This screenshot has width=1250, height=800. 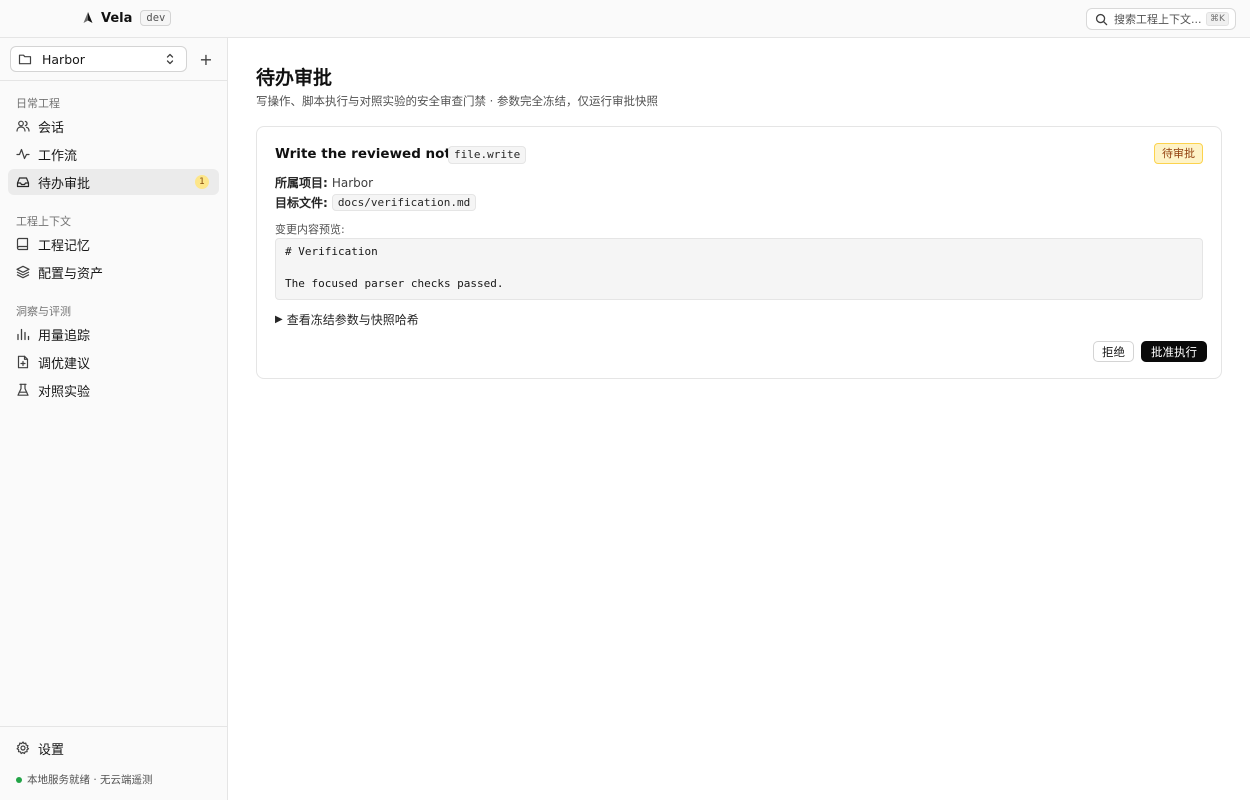 I want to click on users-icon, so click(x=23, y=126).